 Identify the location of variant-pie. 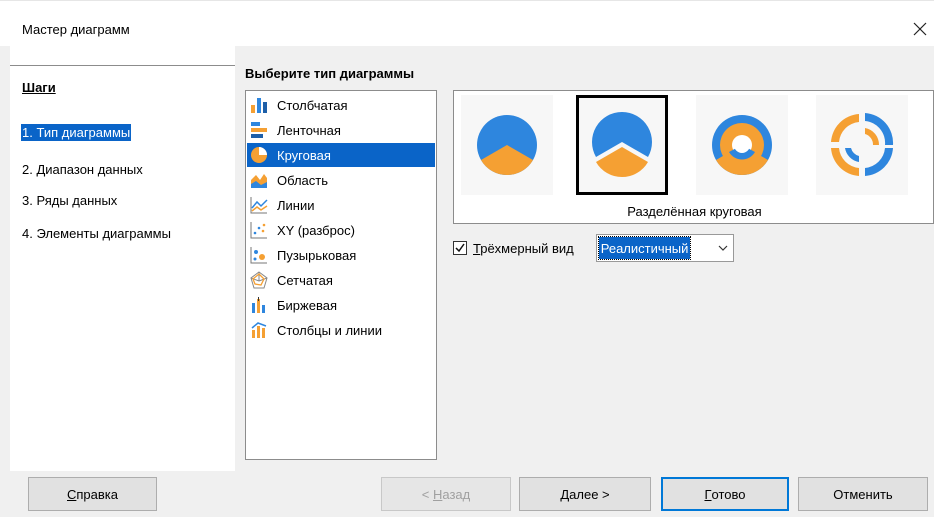
(507, 145).